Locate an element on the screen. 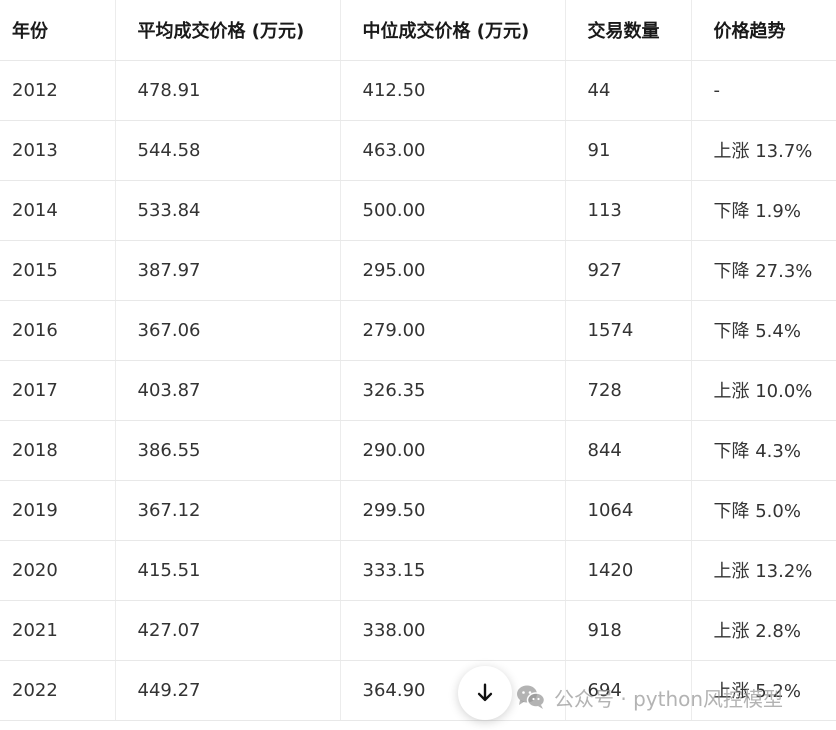 Image resolution: width=836 pixels, height=730 pixels. cell-avg-price: 415.51 is located at coordinates (228, 570).